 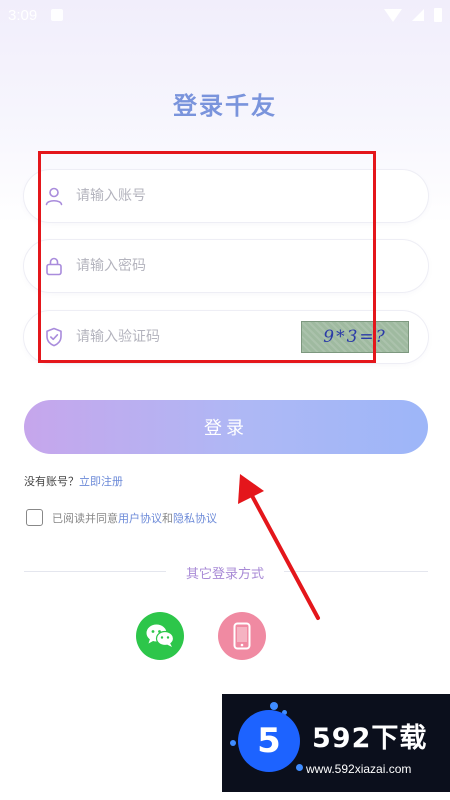 I want to click on page-title: 登录千友, so click(x=225, y=106).